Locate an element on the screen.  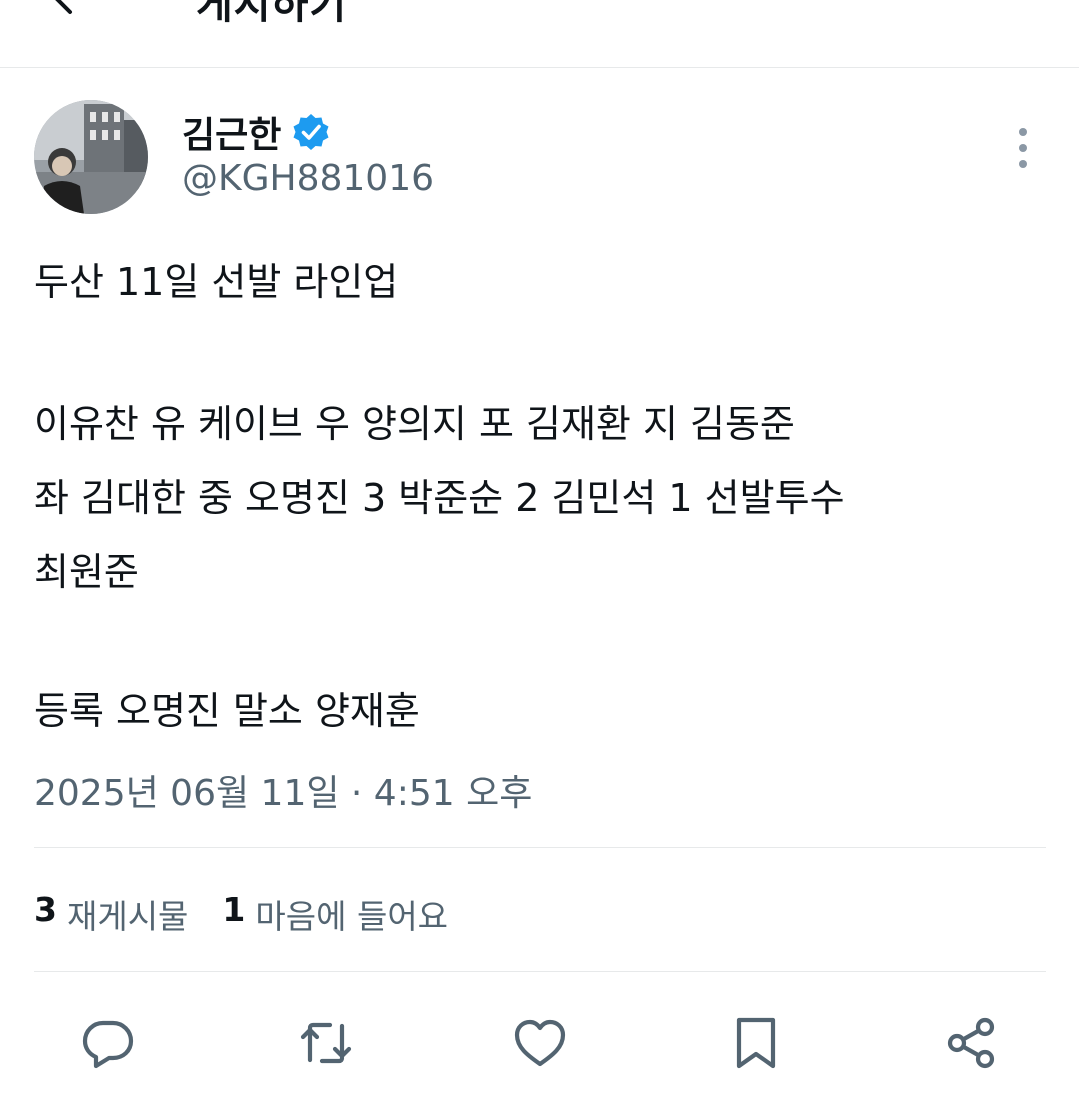
bookmark-icon is located at coordinates (756, 1043).